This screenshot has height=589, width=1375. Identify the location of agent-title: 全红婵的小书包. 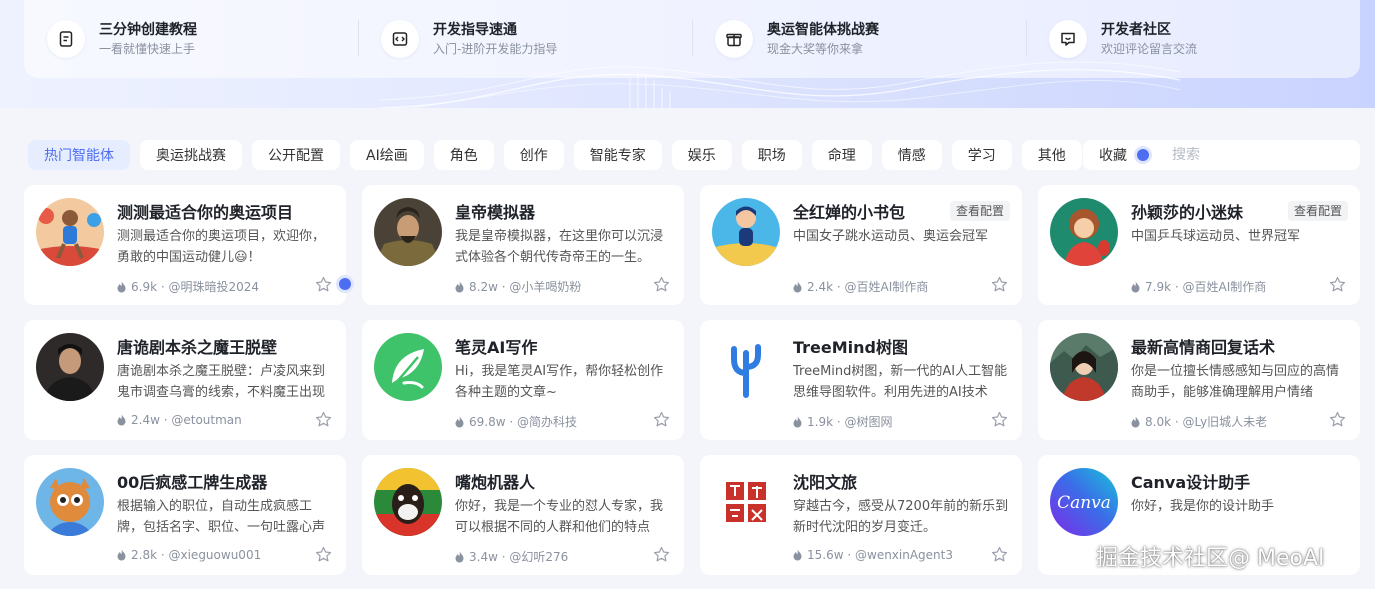
(849, 212).